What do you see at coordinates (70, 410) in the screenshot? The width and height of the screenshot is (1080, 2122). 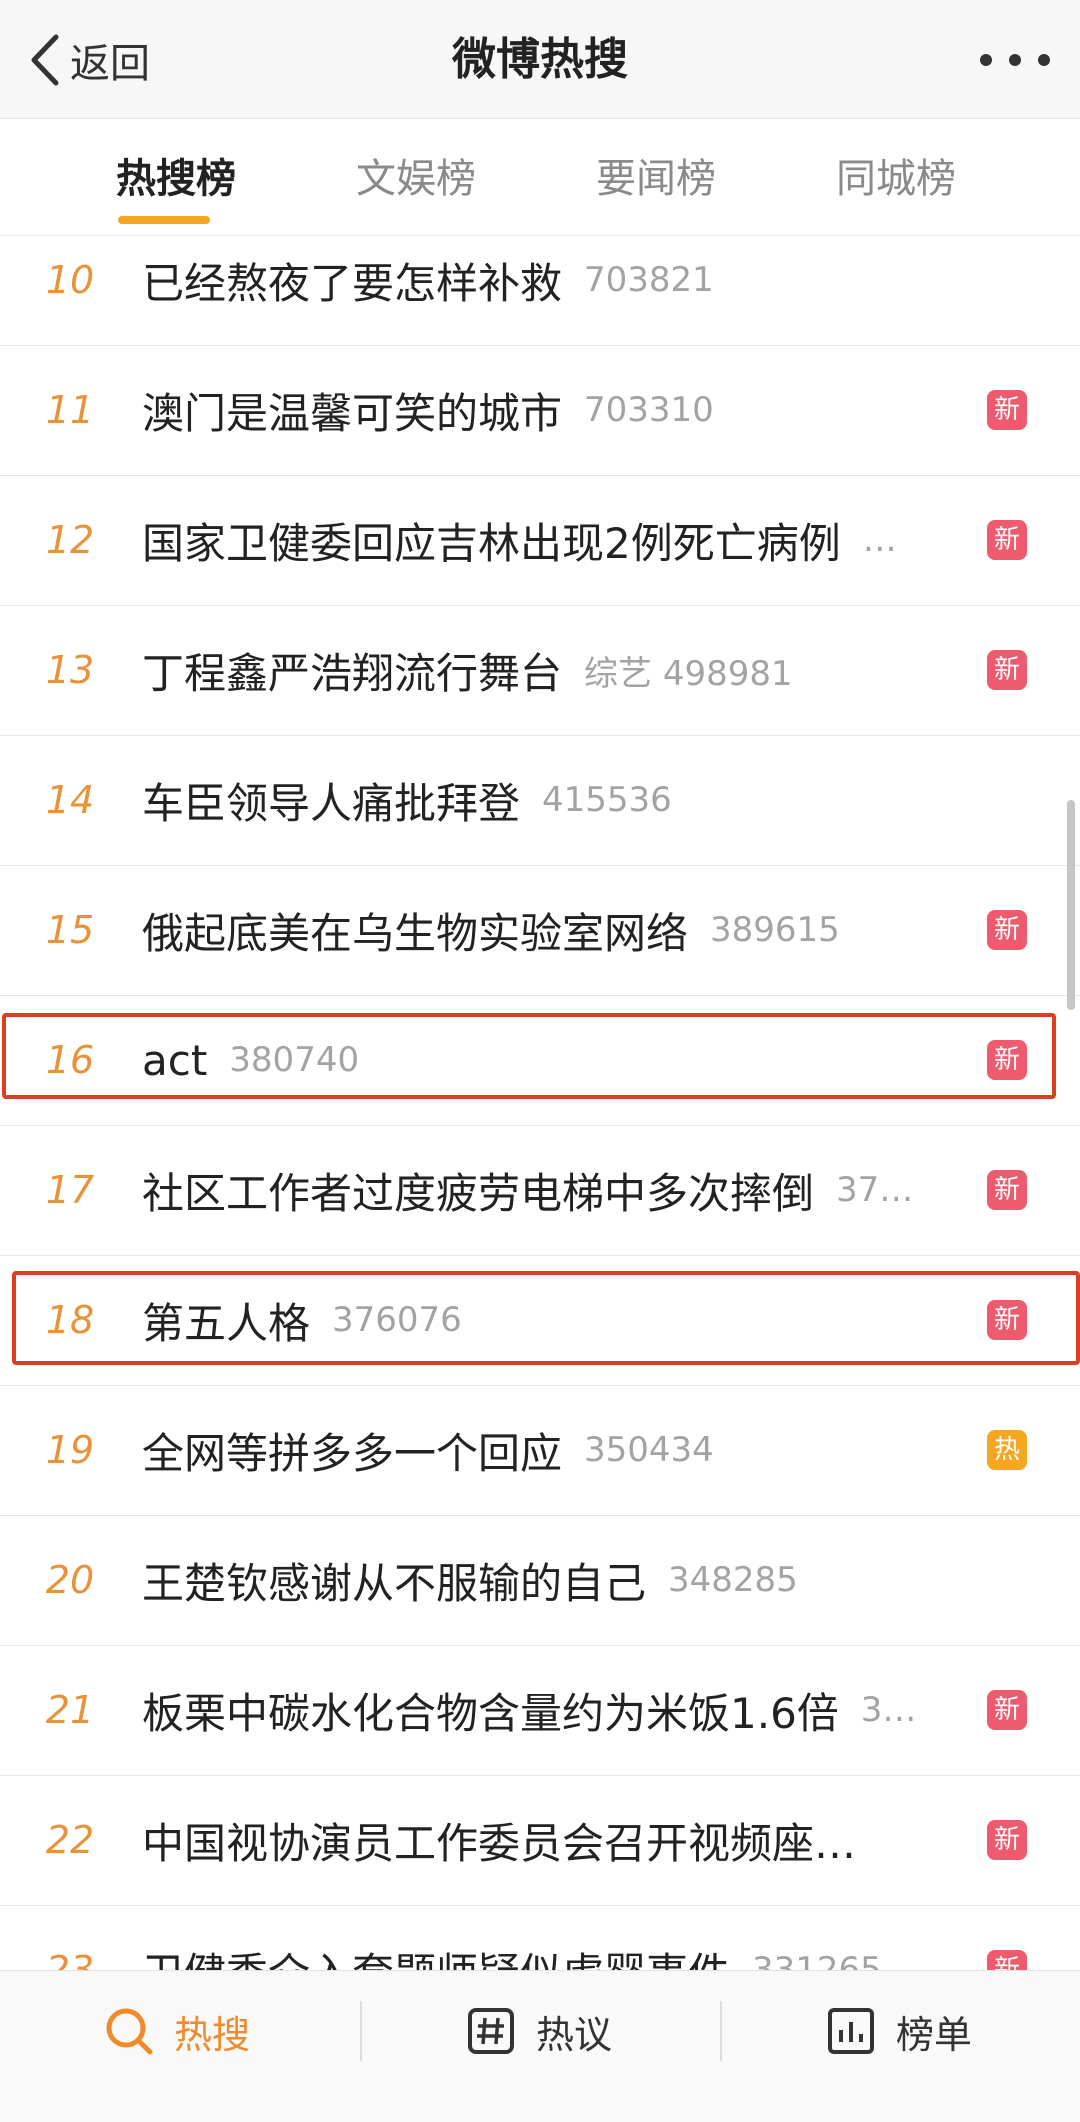 I see `rank-number: 11` at bounding box center [70, 410].